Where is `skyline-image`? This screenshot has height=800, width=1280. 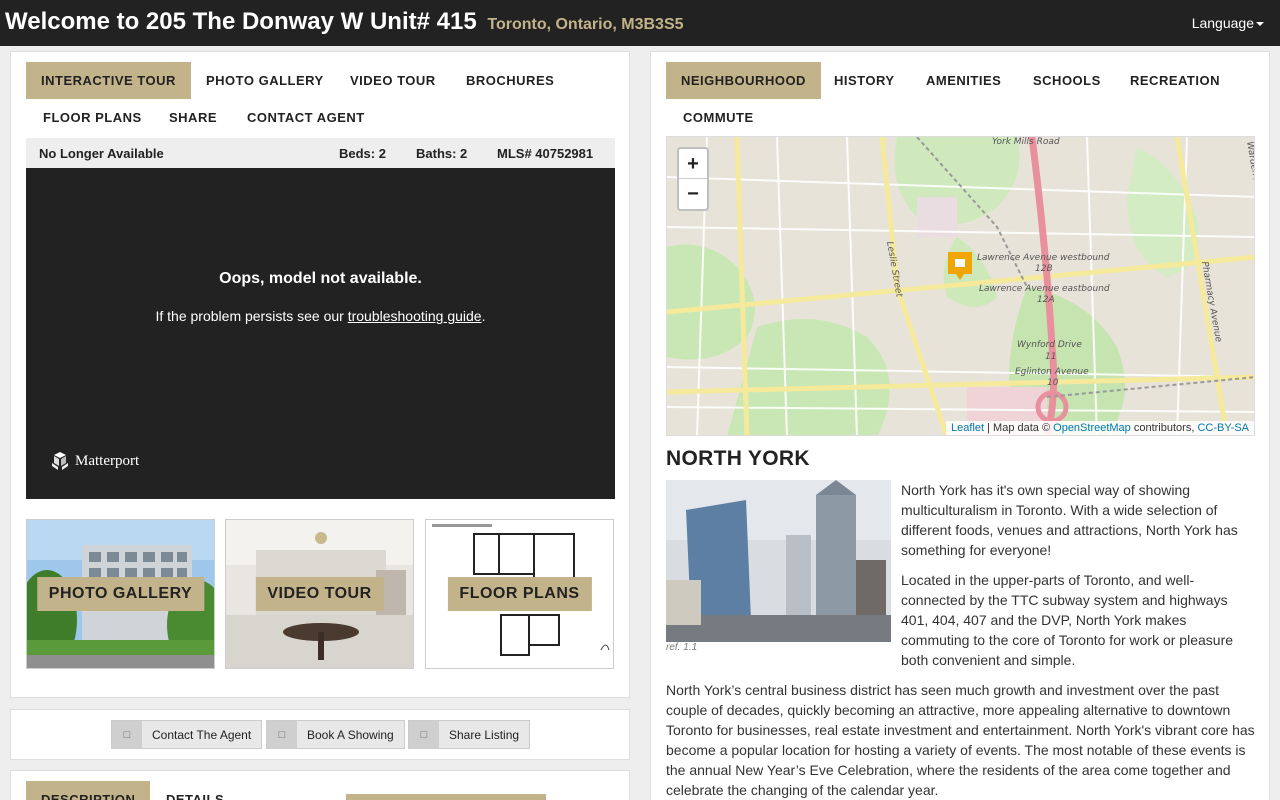
skyline-image is located at coordinates (778, 561).